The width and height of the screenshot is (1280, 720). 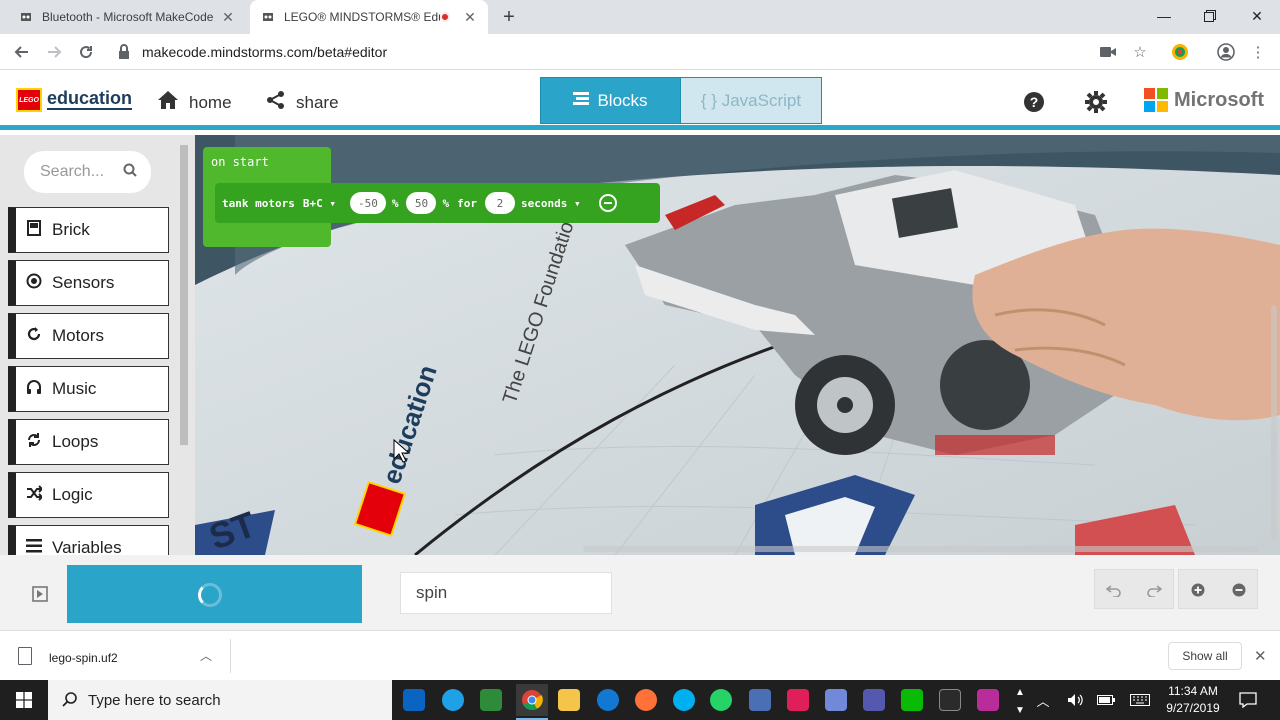 What do you see at coordinates (24, 700) in the screenshot?
I see `windows-start-icon` at bounding box center [24, 700].